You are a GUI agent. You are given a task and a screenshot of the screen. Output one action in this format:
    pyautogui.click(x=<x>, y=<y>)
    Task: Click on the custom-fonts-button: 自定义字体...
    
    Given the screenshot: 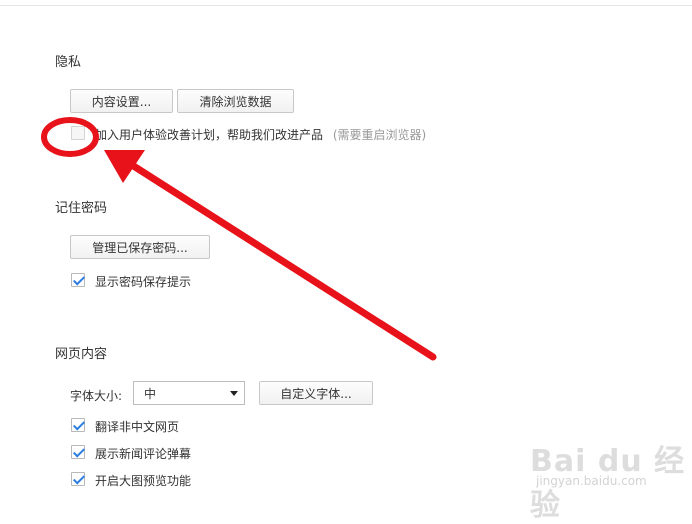 What is the action you would take?
    pyautogui.click(x=316, y=393)
    